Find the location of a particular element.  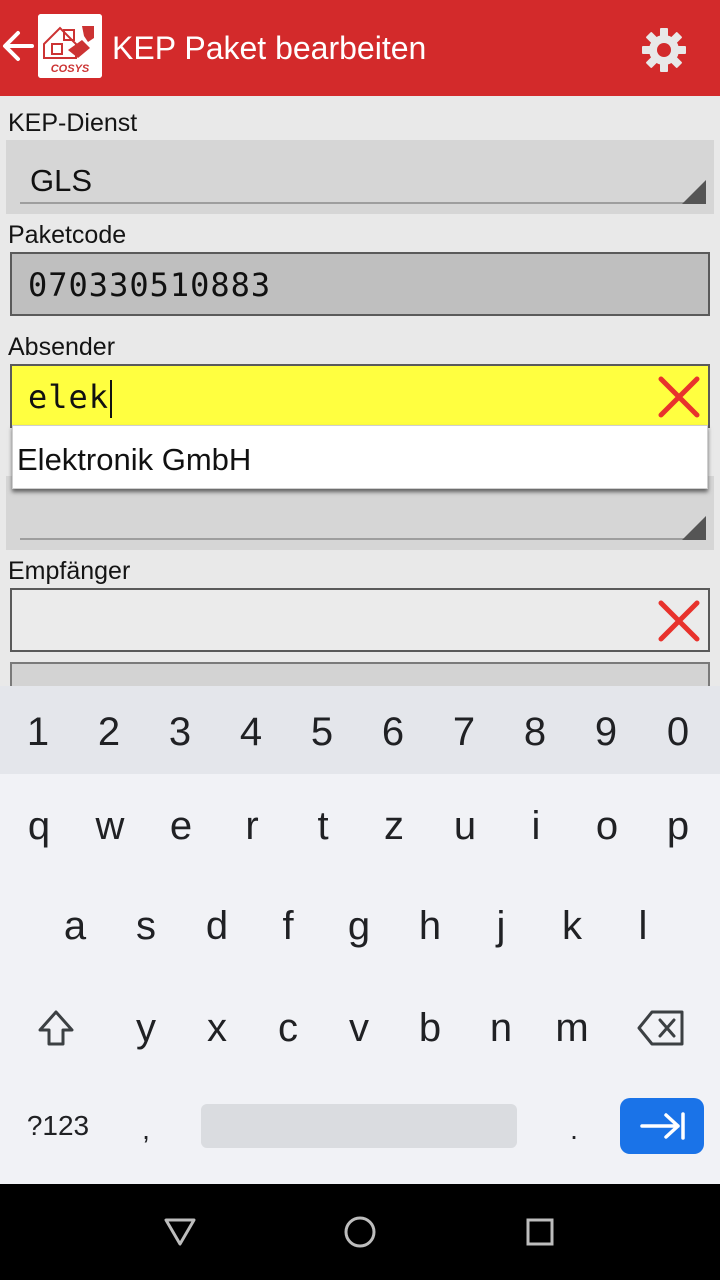

space-bar is located at coordinates (359, 1126).